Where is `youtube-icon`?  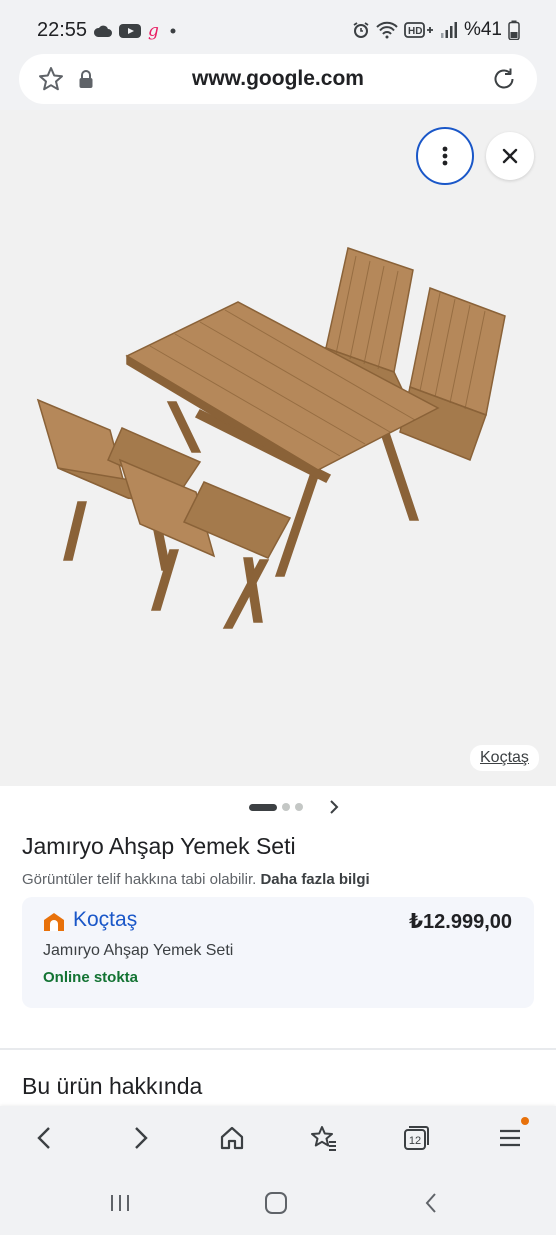
youtube-icon is located at coordinates (130, 31).